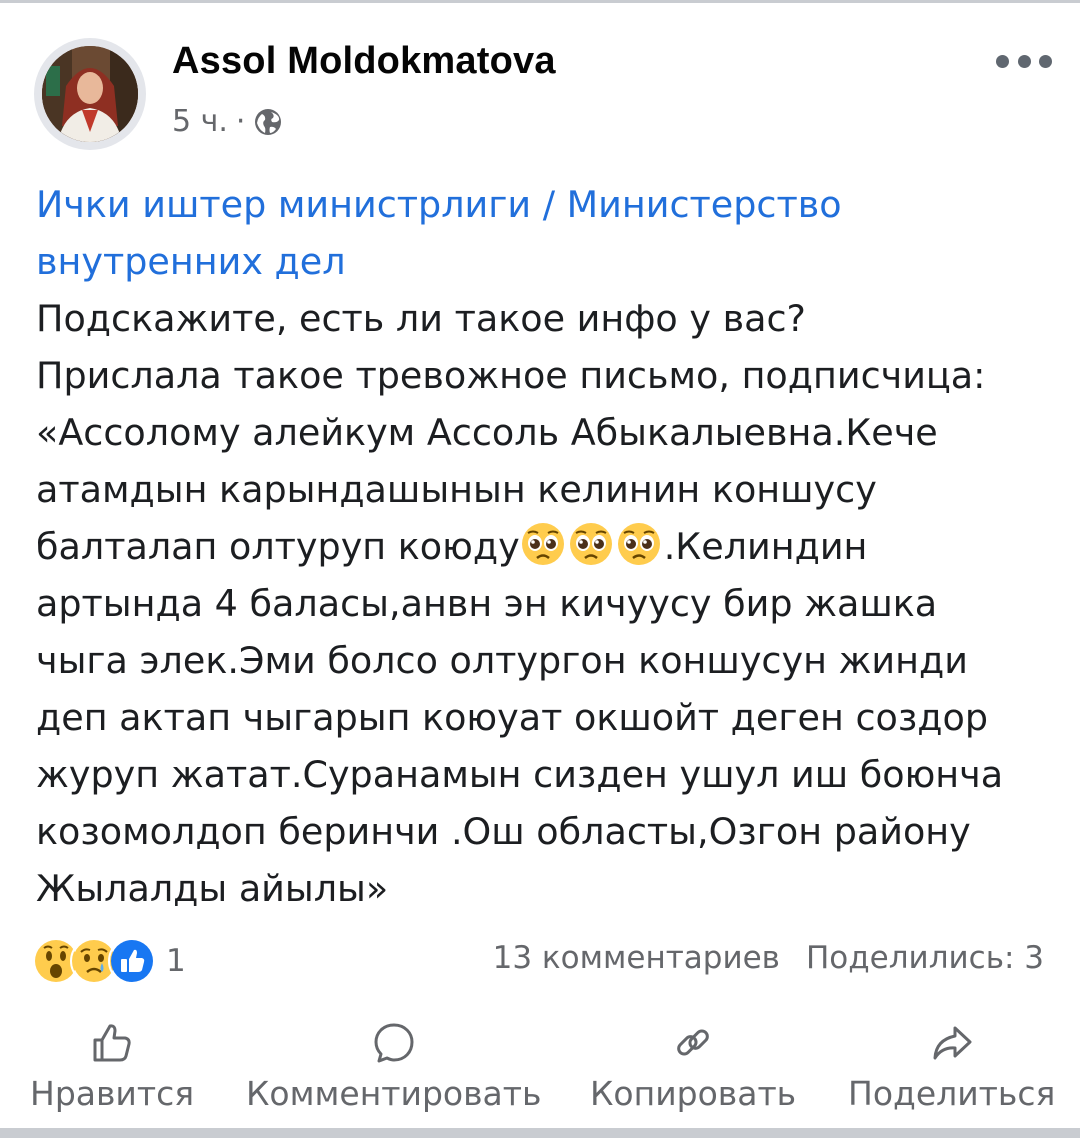  I want to click on post-meta: 5 ч. ·, so click(227, 121).